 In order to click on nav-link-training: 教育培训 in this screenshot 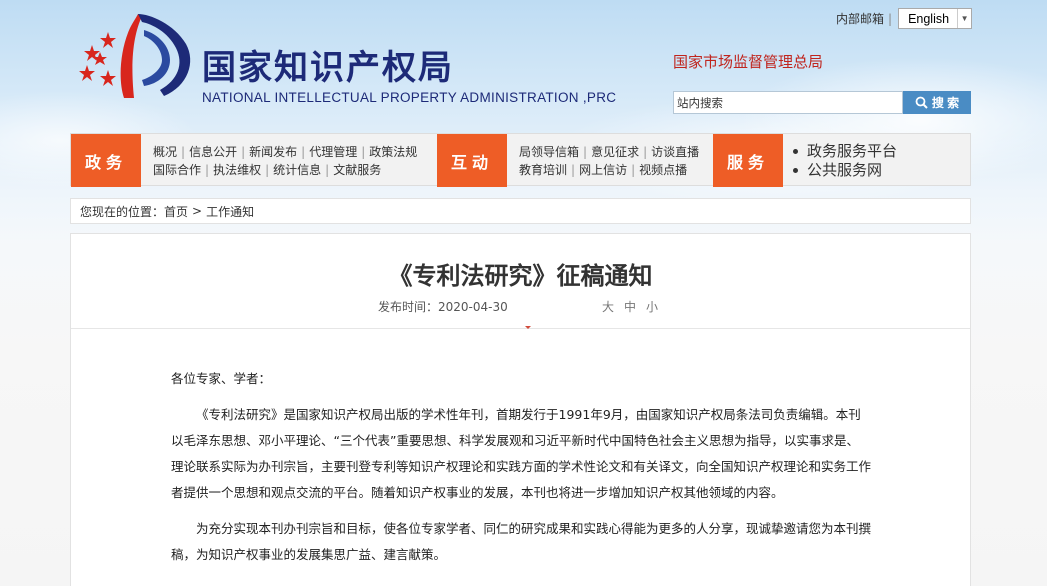, I will do `click(543, 170)`.